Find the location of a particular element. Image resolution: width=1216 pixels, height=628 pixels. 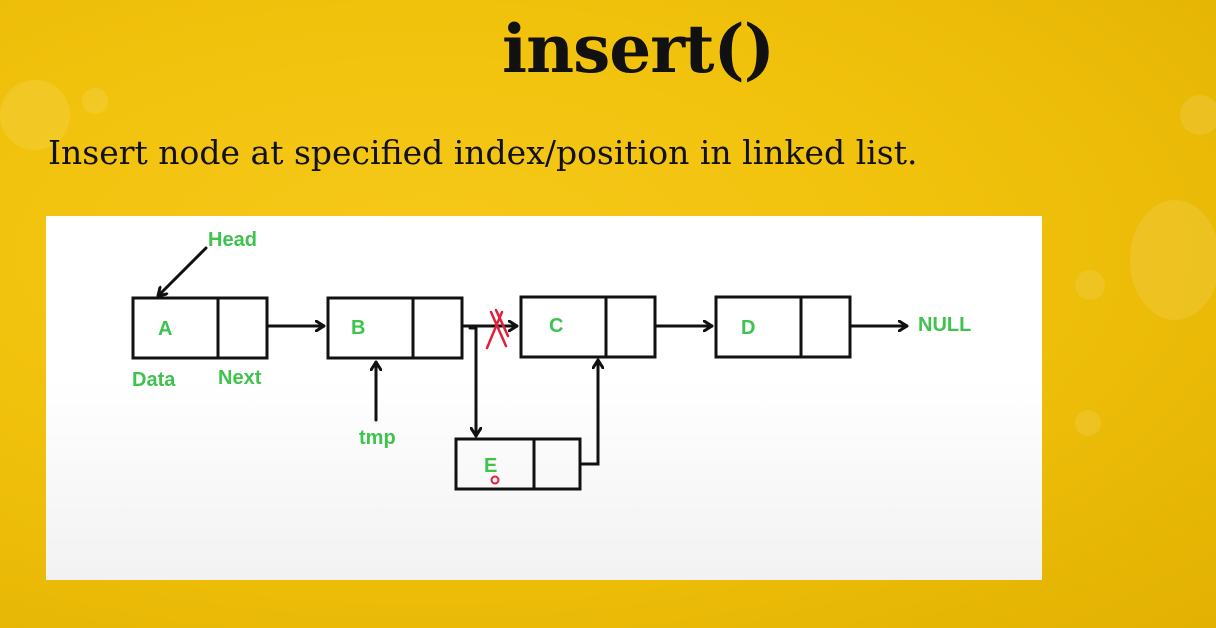

node-b is located at coordinates (395, 328).